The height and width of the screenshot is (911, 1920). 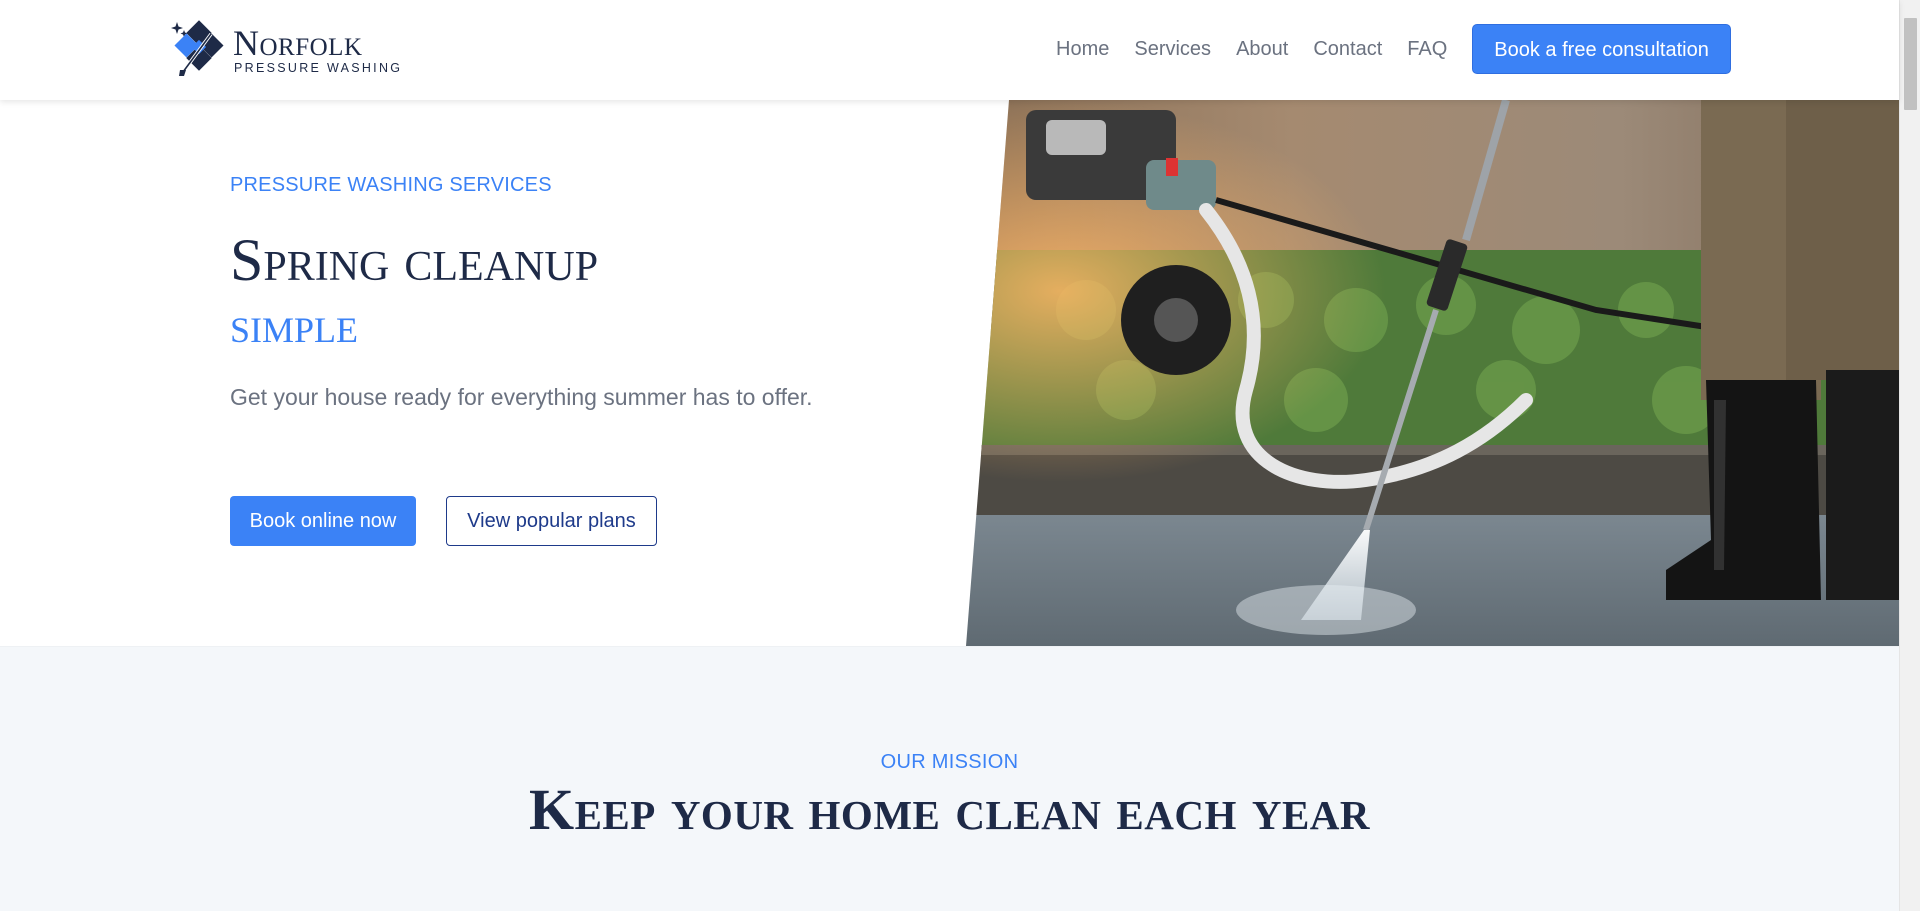 What do you see at coordinates (294, 325) in the screenshot?
I see `hero-accent-word: simple` at bounding box center [294, 325].